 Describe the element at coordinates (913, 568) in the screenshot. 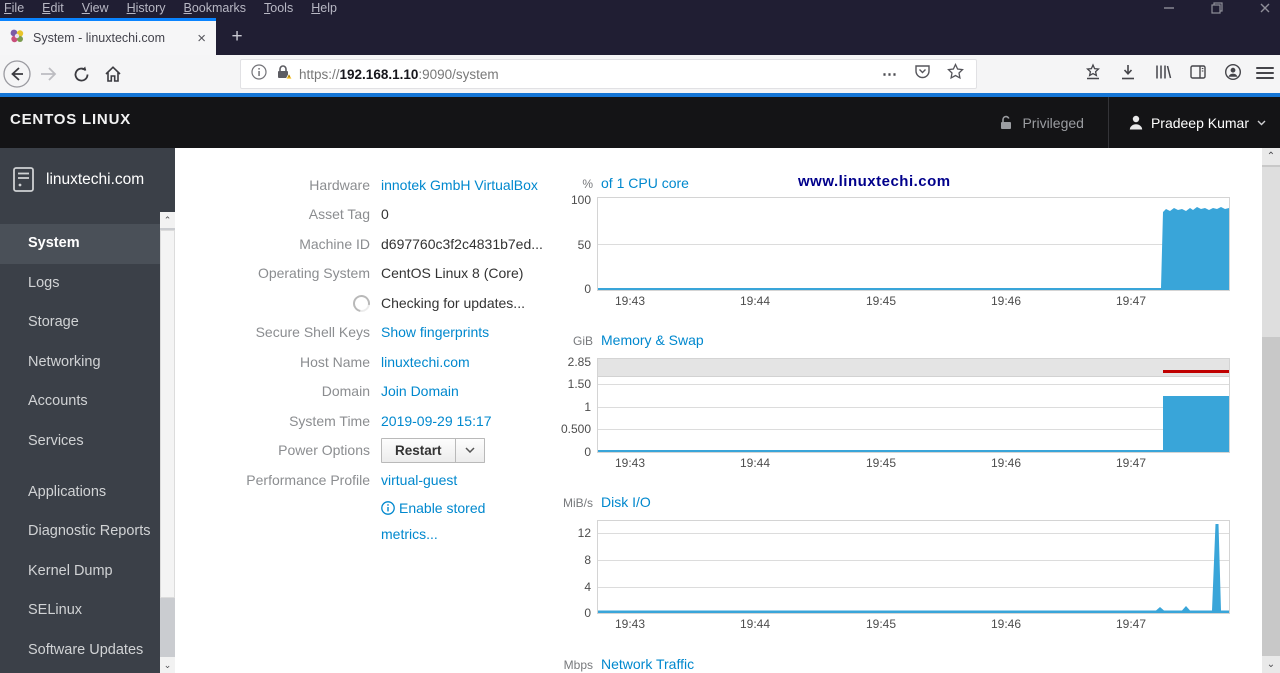

I see `disk-series` at that location.